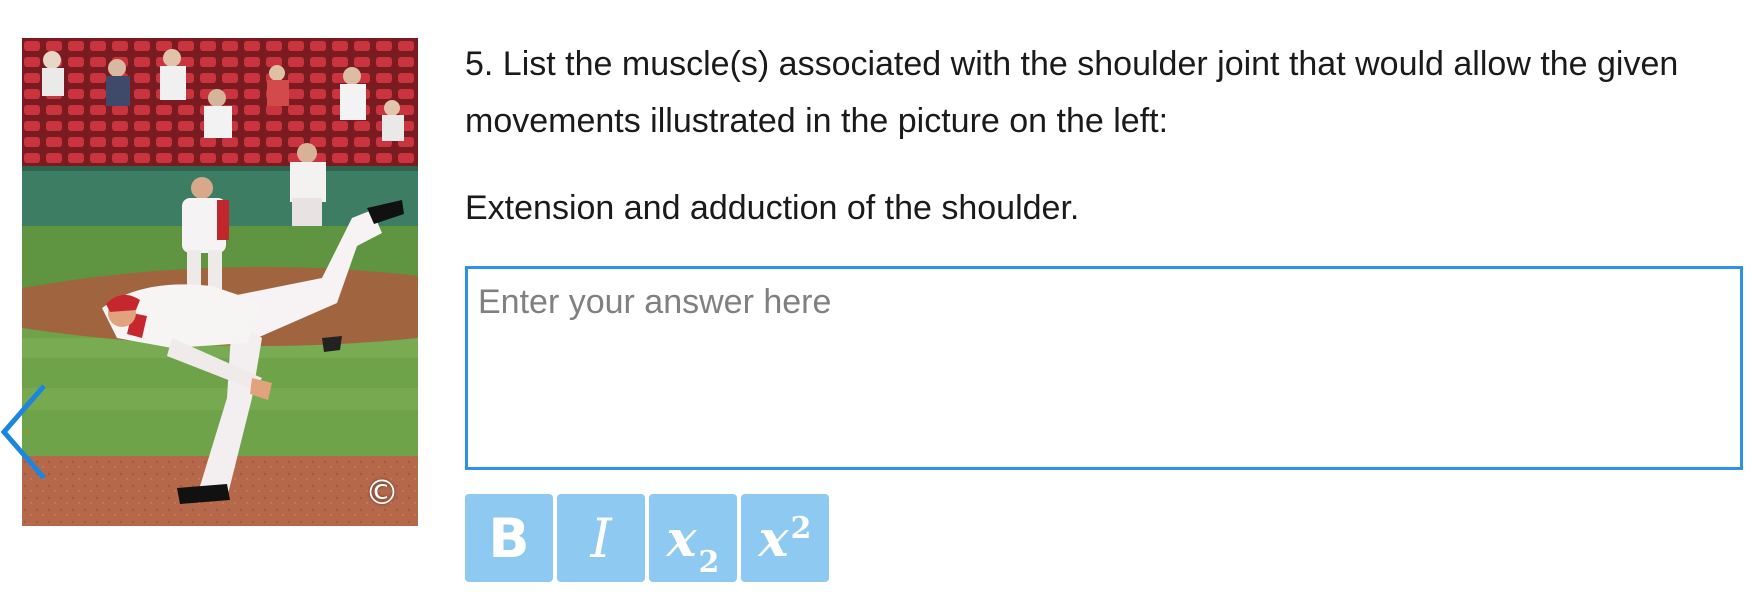 The width and height of the screenshot is (1752, 592). I want to click on superscript-icon: x2, so click(785, 538).